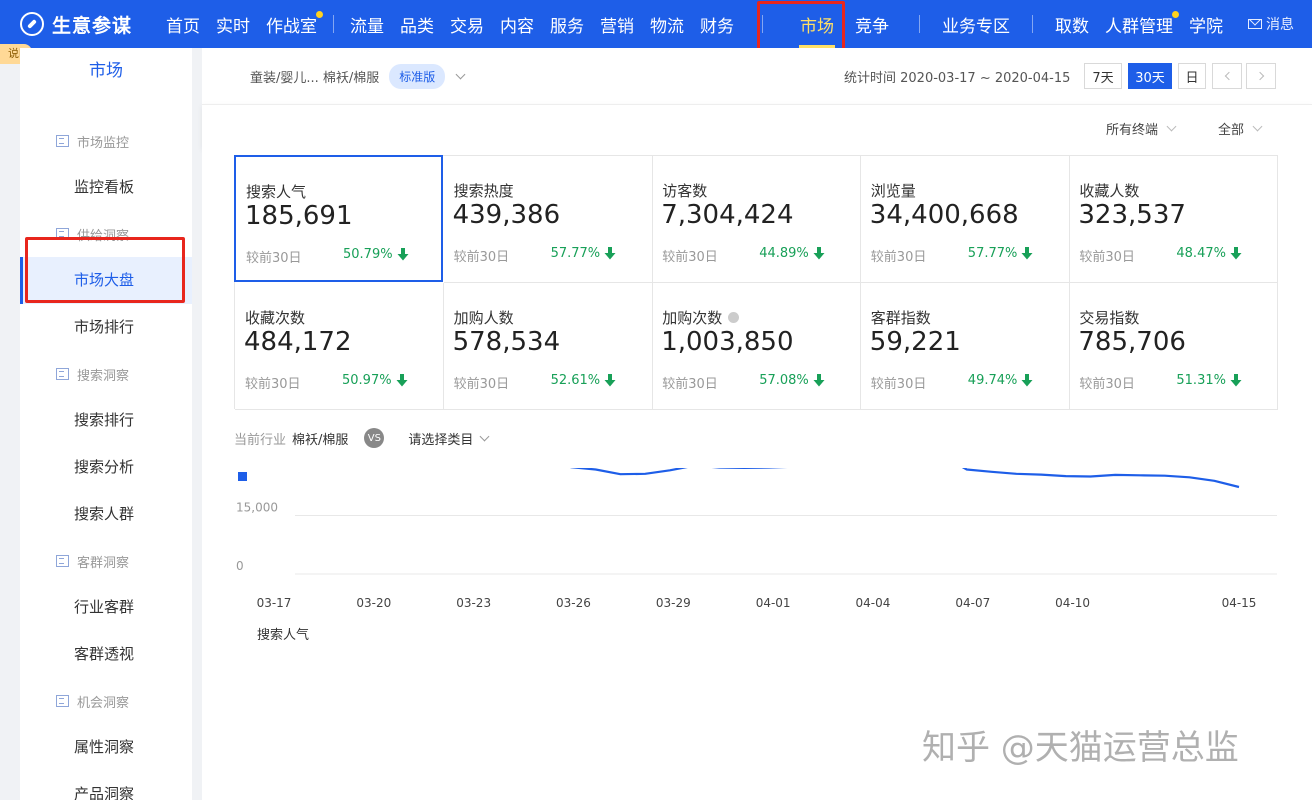 Image resolution: width=1312 pixels, height=800 pixels. Describe the element at coordinates (506, 342) in the screenshot. I see `metric-value: 578,534` at that location.